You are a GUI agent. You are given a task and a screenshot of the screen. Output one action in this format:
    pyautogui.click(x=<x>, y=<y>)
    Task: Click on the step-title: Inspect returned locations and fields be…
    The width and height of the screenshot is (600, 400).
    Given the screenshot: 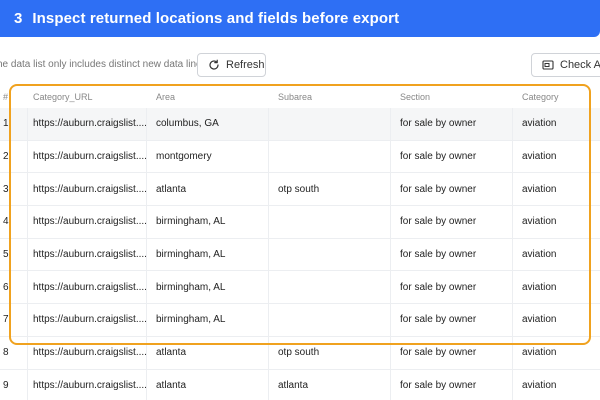 What is the action you would take?
    pyautogui.click(x=216, y=18)
    